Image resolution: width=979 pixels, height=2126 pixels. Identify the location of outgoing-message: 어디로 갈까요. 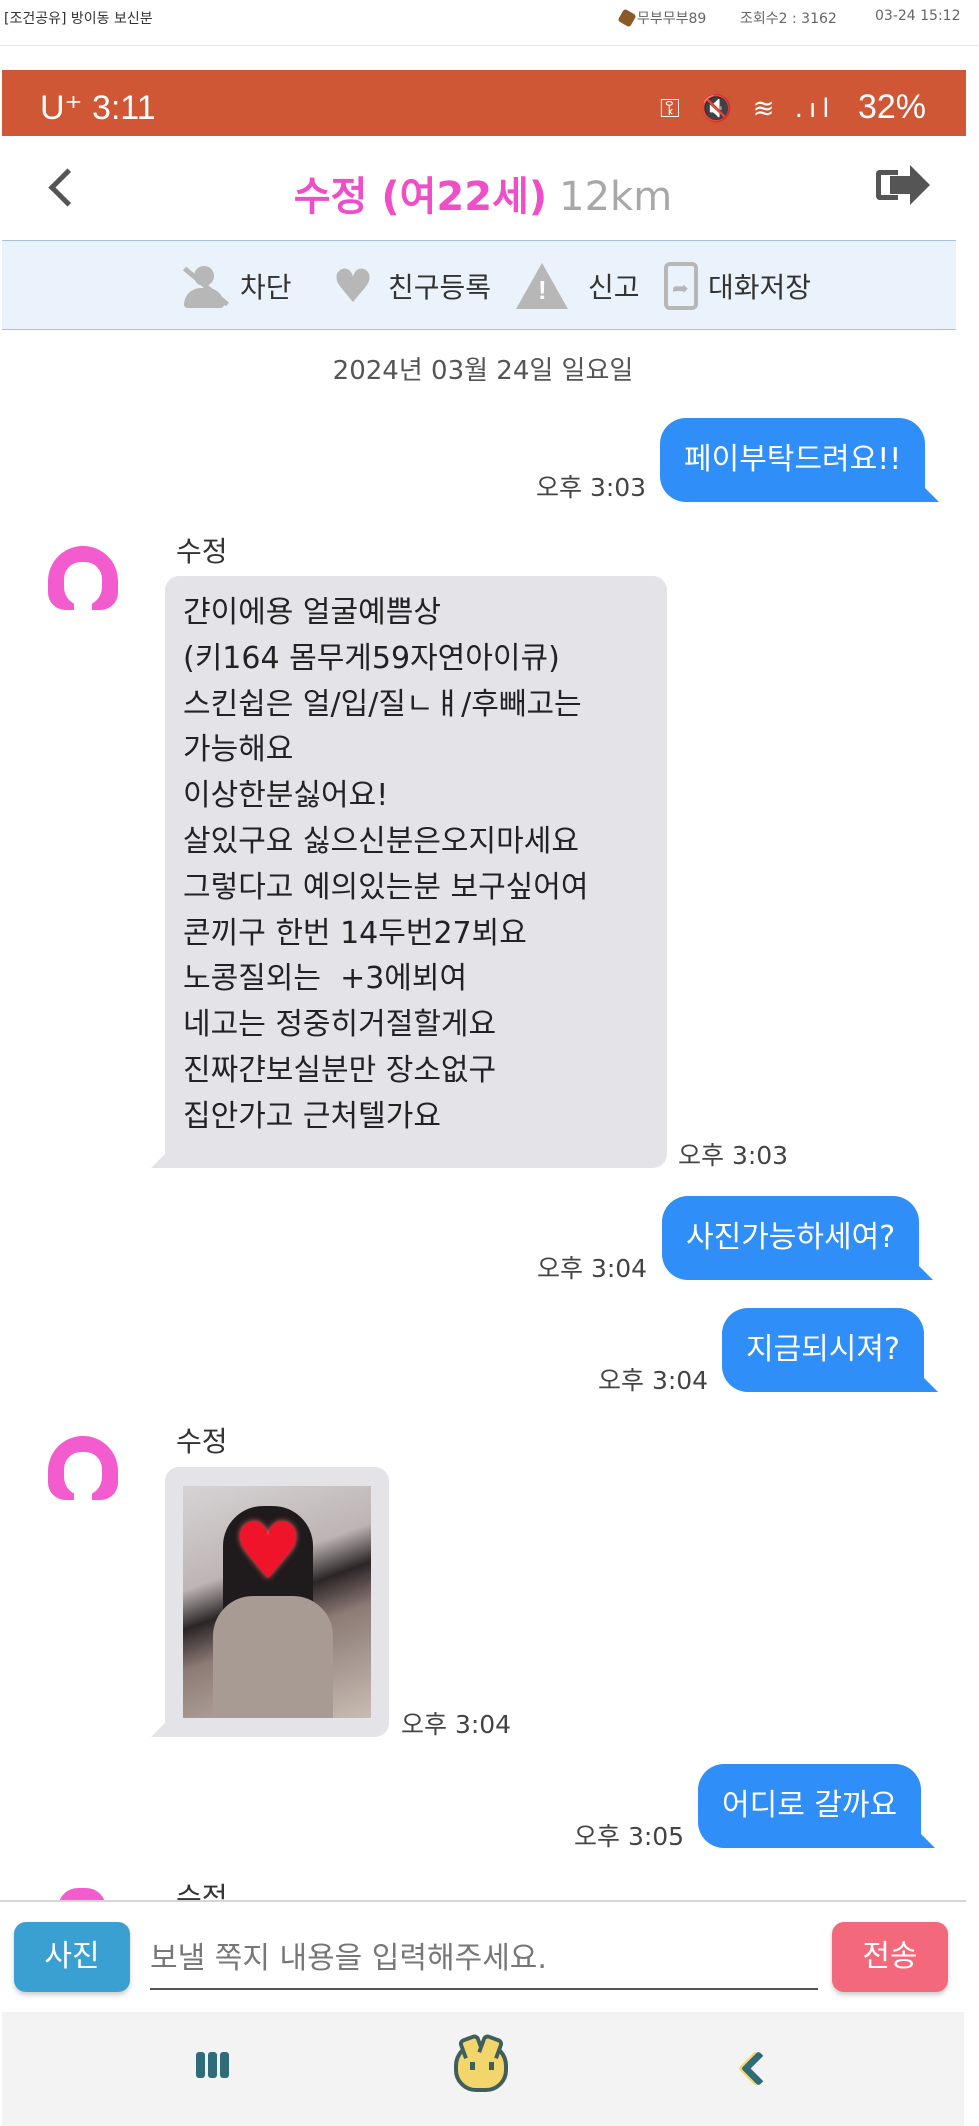
(817, 1806).